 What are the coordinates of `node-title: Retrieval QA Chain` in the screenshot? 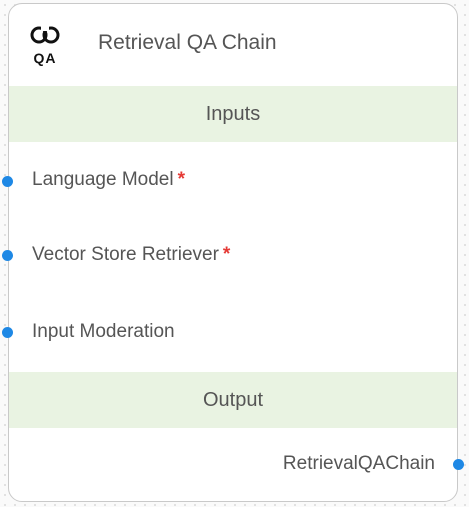 It's located at (187, 42).